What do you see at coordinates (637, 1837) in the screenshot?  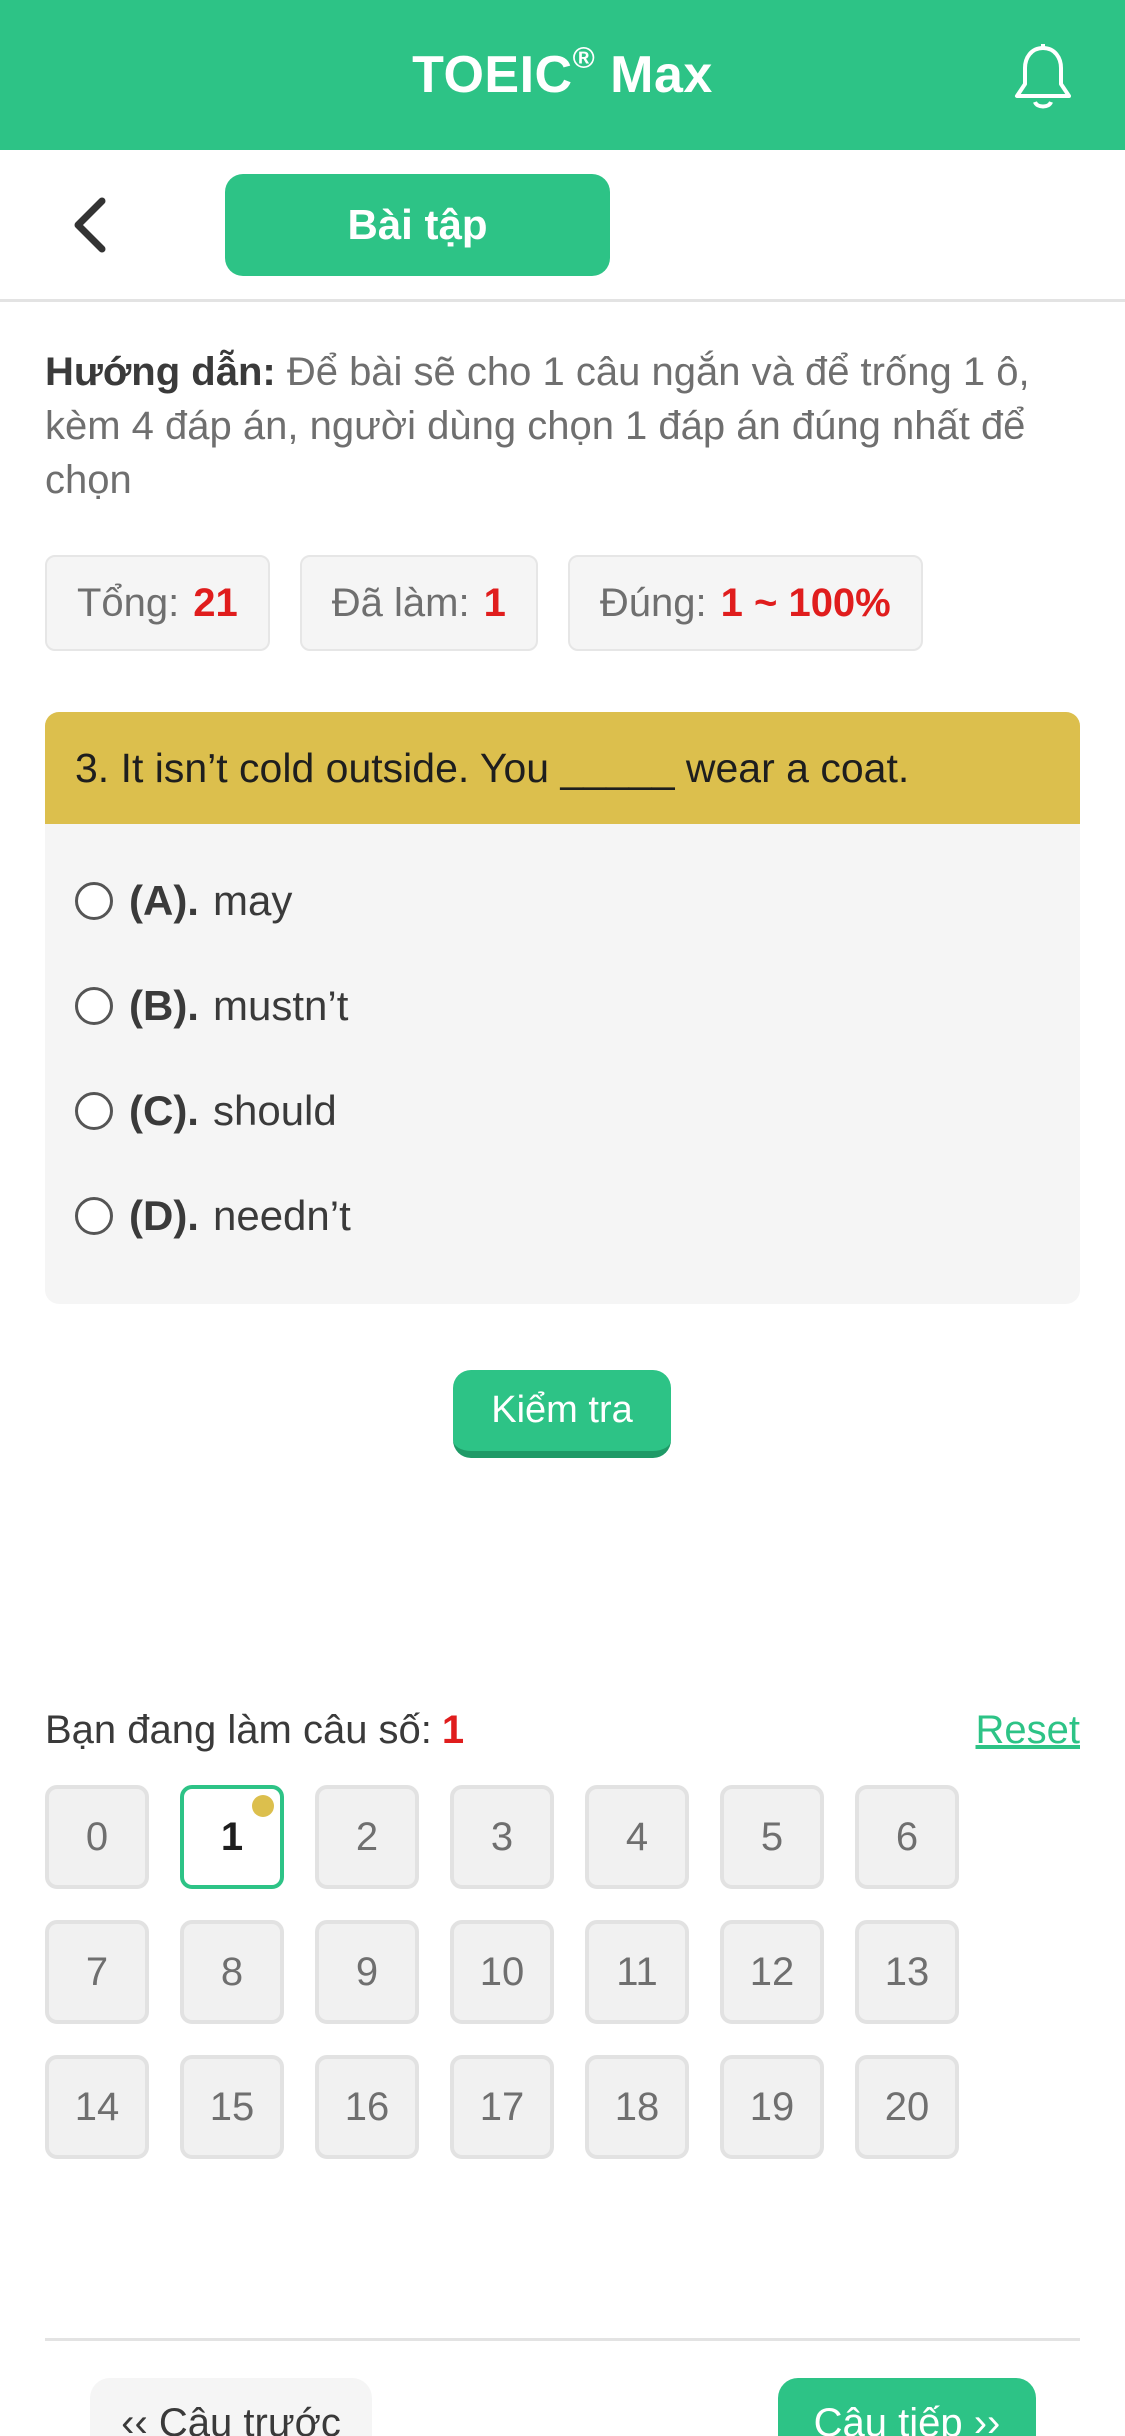 I see `question-number-button: 4` at bounding box center [637, 1837].